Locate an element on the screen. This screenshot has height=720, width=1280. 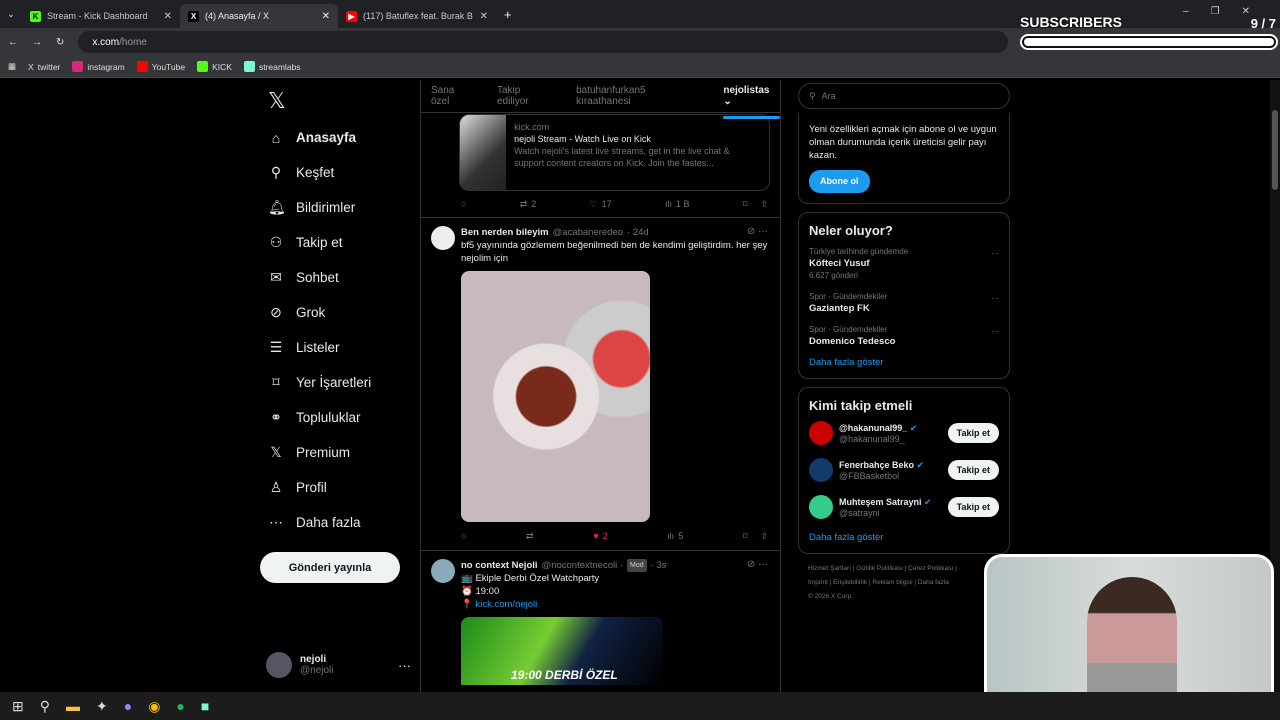
bookmark-kick: KICK is located at coordinates (214, 66).